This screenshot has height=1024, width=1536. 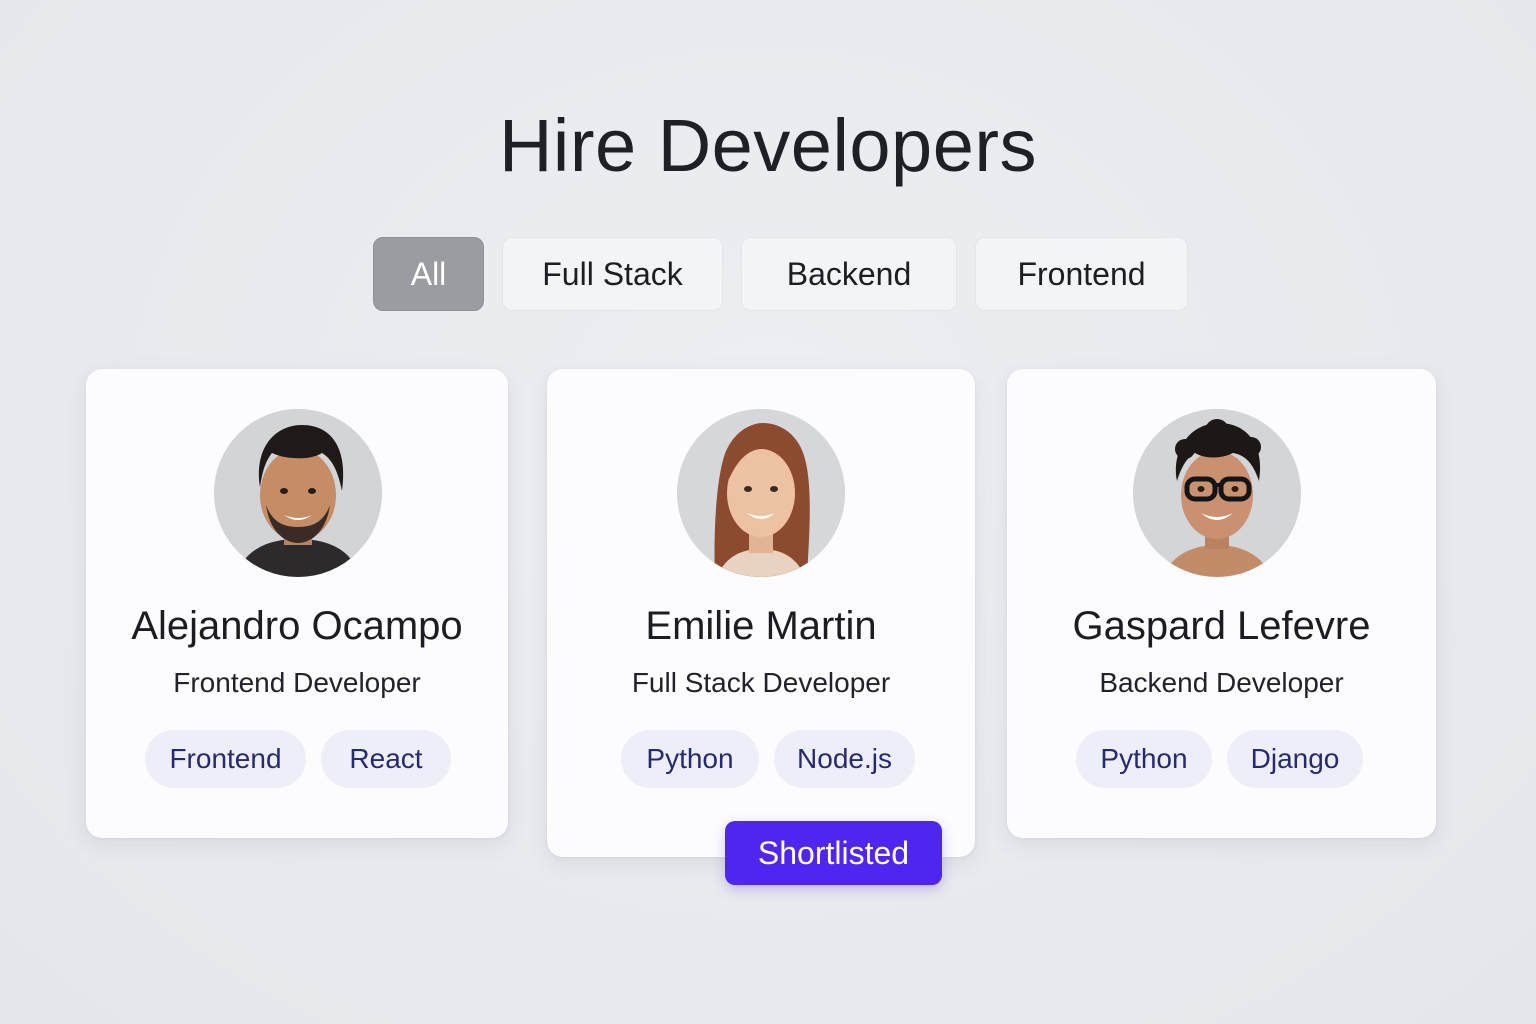 I want to click on developer-name: Alejandro Ocampo, so click(x=297, y=626).